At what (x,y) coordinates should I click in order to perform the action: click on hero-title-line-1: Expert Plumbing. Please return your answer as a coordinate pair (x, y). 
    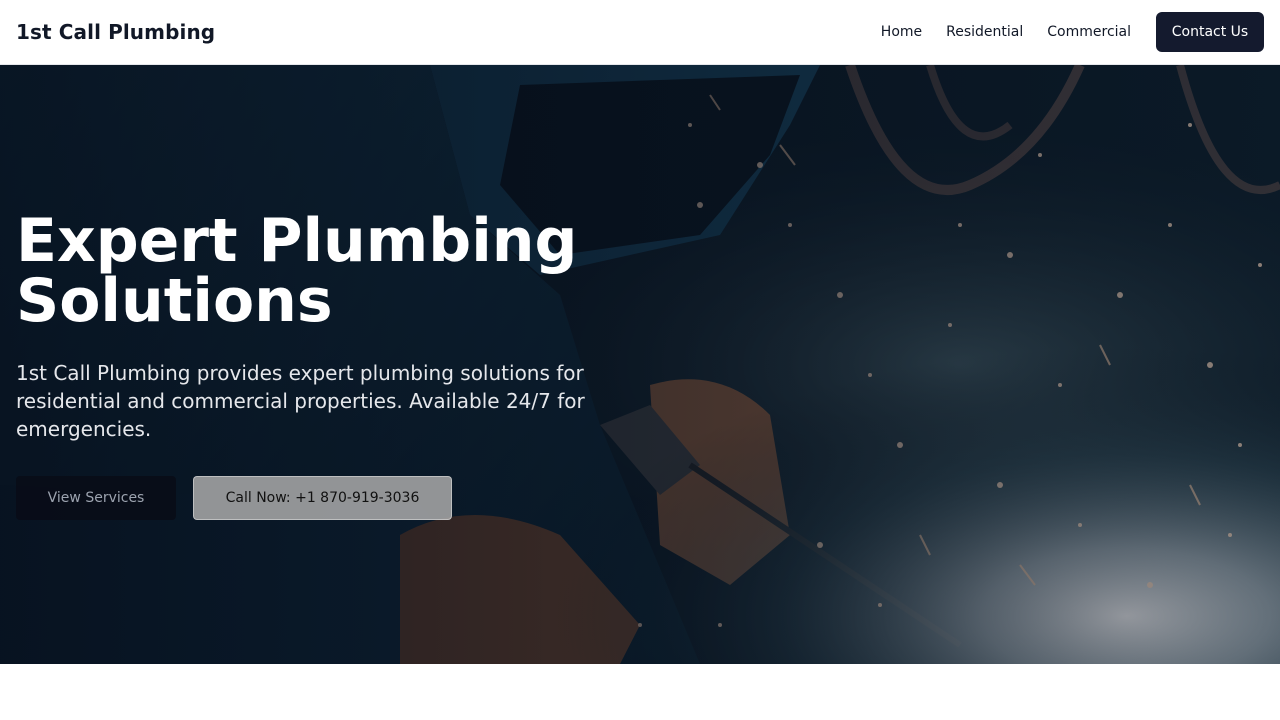
    Looking at the image, I should click on (297, 241).